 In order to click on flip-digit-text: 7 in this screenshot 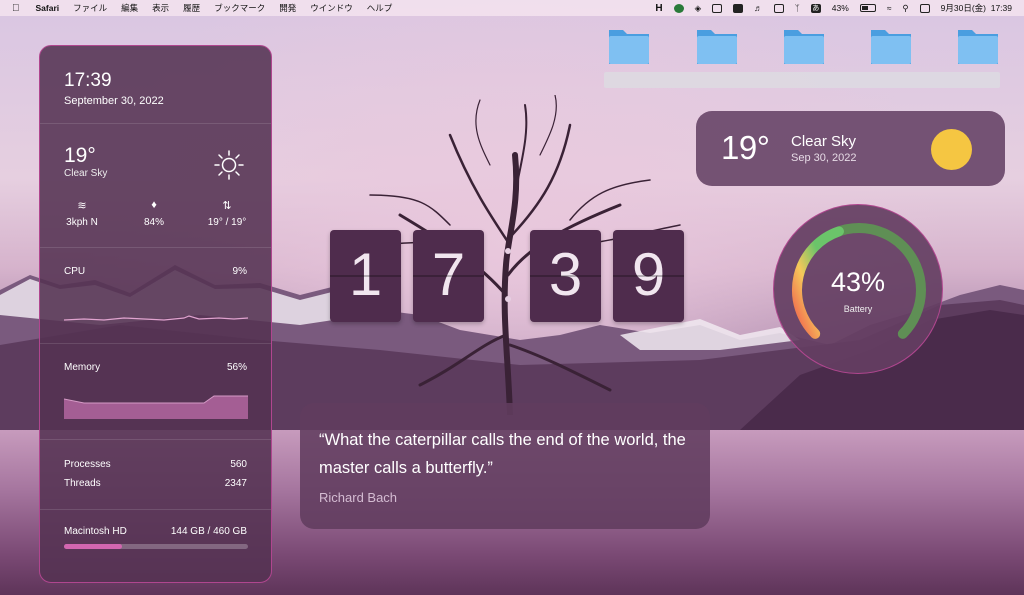, I will do `click(448, 274)`.